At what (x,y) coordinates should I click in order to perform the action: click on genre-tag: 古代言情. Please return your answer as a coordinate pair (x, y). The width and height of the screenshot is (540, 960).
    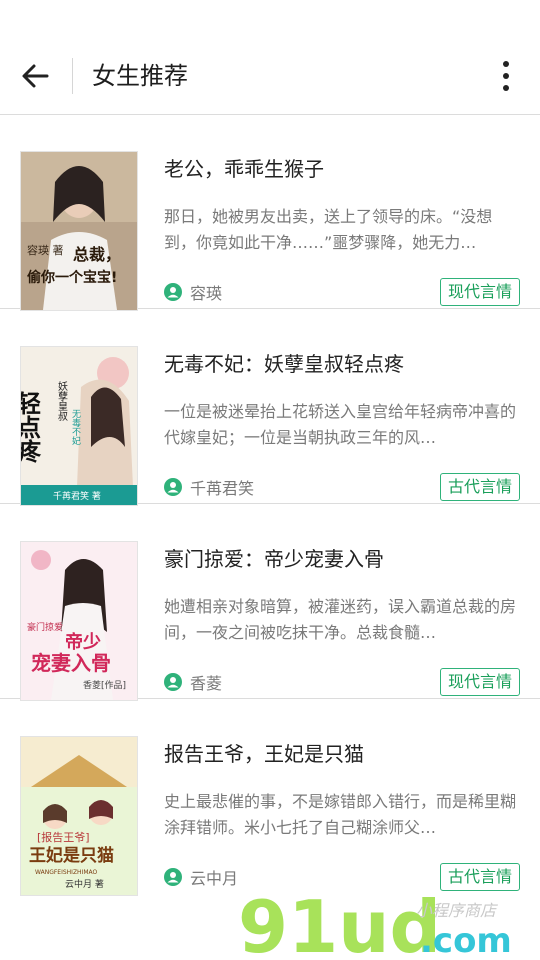
    Looking at the image, I should click on (479, 487).